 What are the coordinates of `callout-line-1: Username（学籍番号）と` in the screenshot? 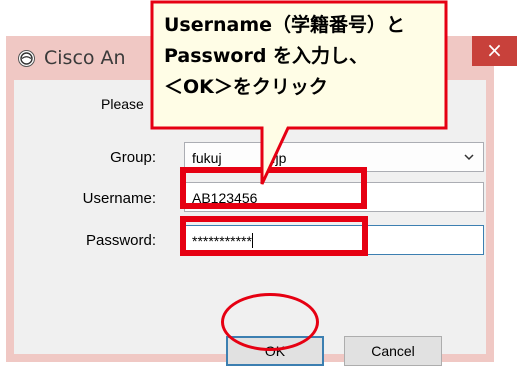 It's located at (285, 25).